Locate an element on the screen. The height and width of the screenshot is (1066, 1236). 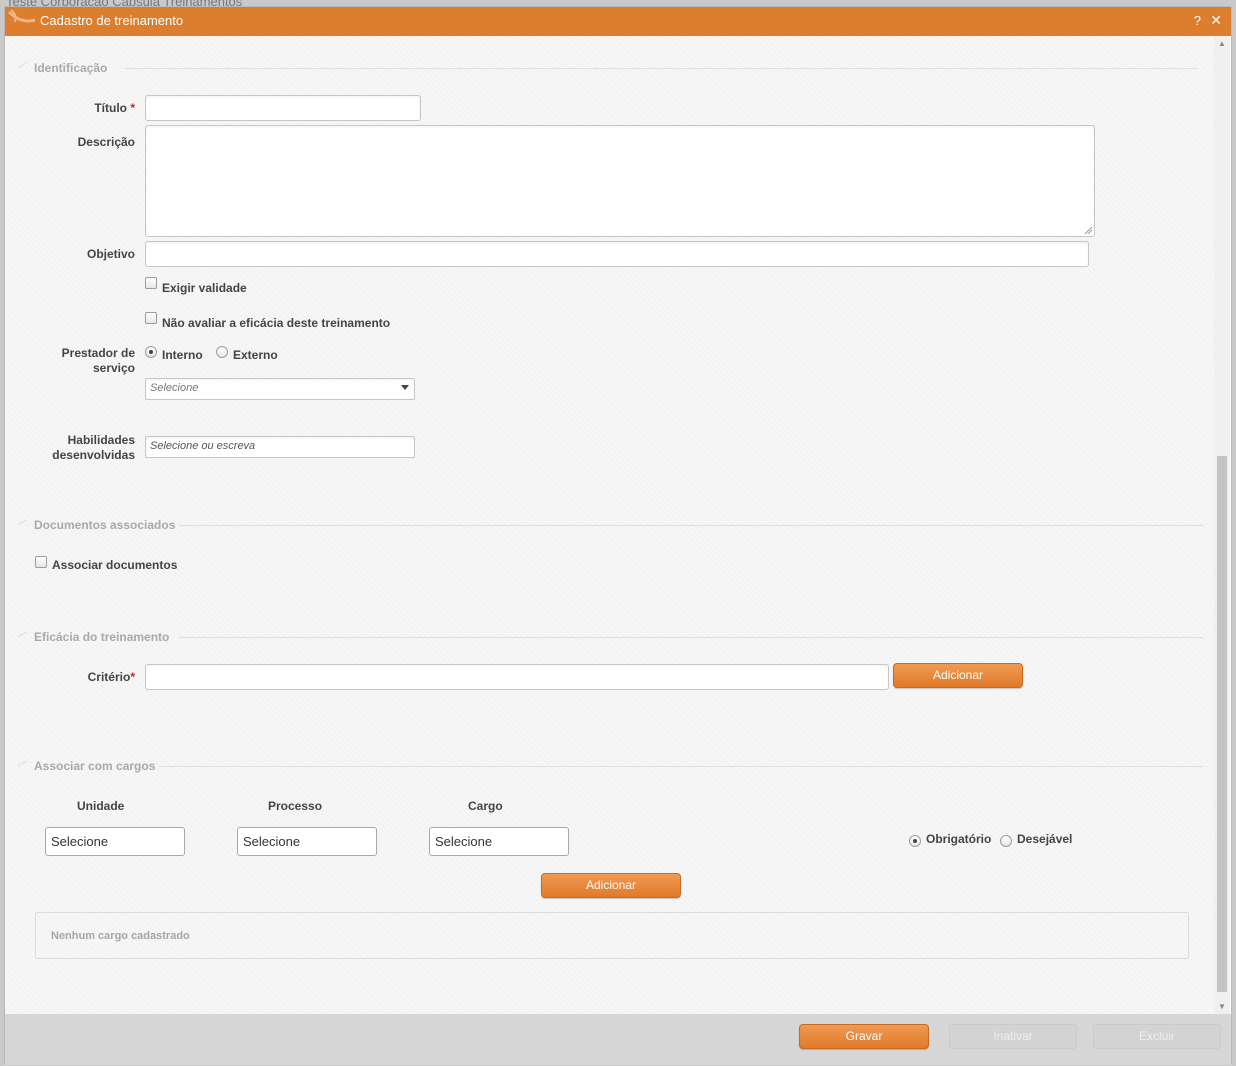
exigir-validade-label: Exigir validade is located at coordinates (204, 288).